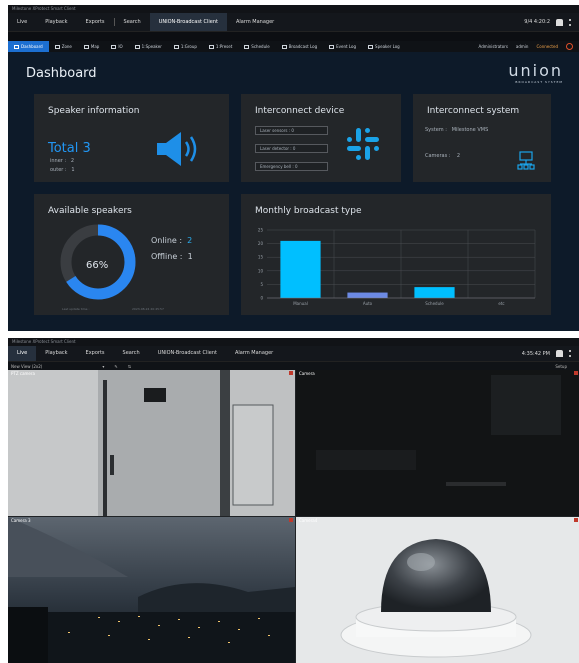 Image resolution: width=579 pixels, height=663 pixels. I want to click on tab-broadcast-log-label: Broadcast Log, so click(303, 46).